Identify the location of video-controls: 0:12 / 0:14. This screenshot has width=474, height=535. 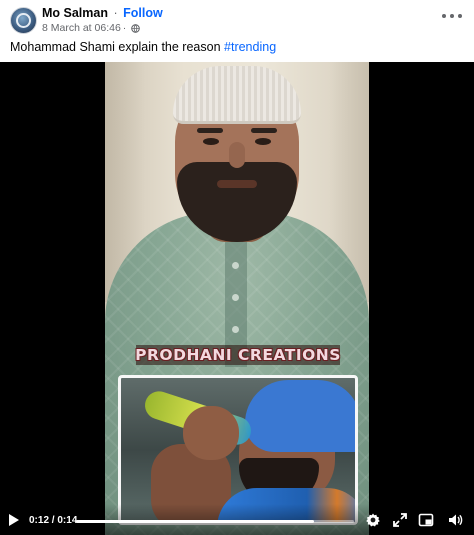
(237, 519).